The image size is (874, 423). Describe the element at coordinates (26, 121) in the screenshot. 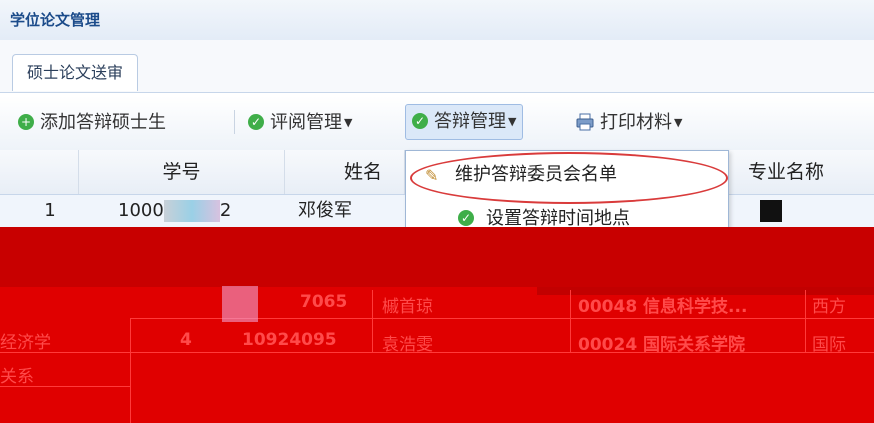

I see `add-icon: +` at that location.